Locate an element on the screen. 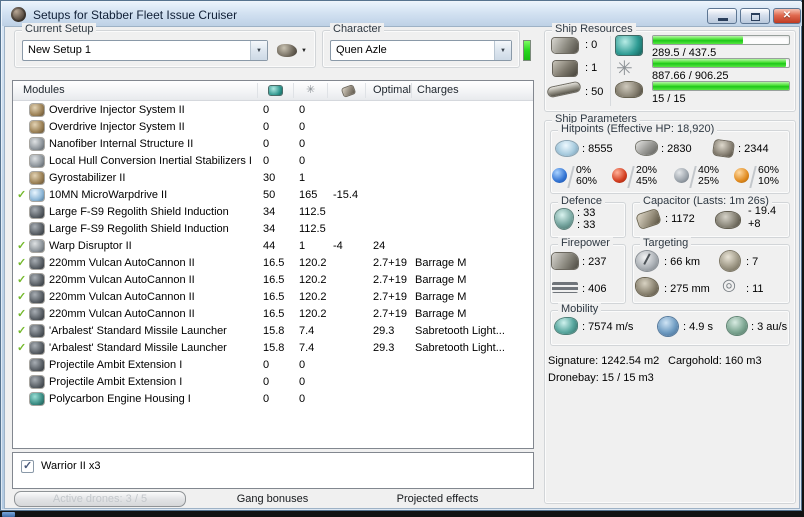 This screenshot has width=804, height=517. module-cpu-value: 34 is located at coordinates (269, 229).